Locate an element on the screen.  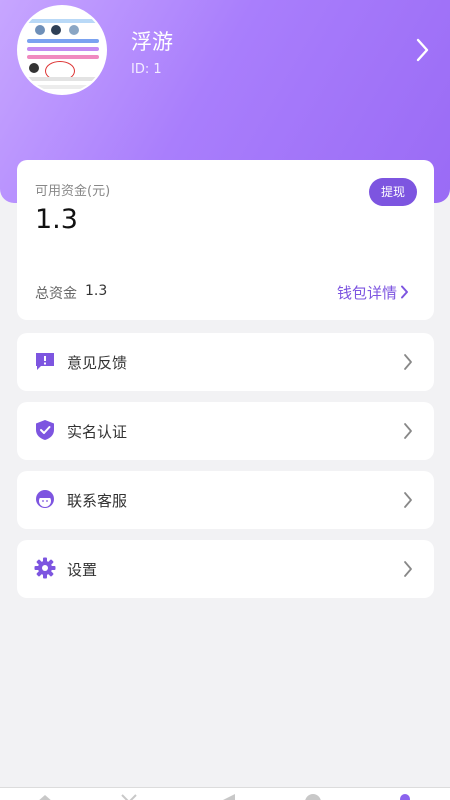
shield-check-icon is located at coordinates (45, 430).